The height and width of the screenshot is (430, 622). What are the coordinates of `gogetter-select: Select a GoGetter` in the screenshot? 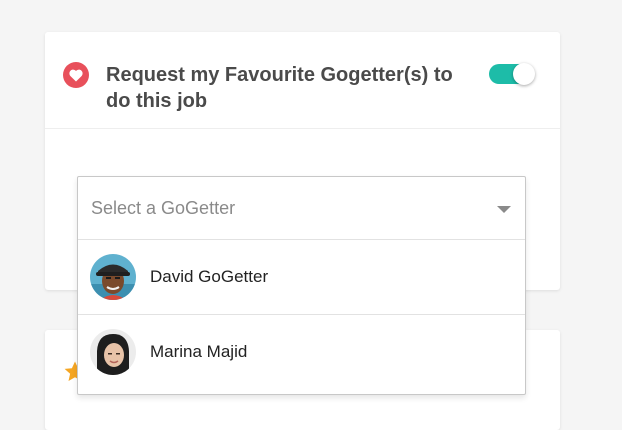 It's located at (301, 208).